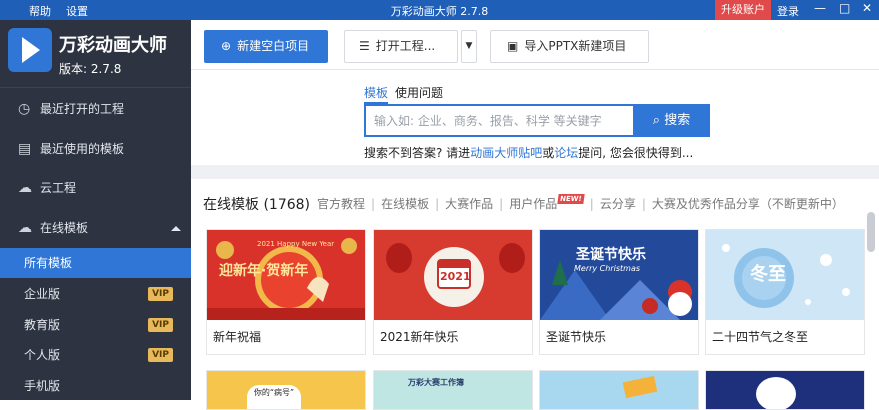 The image size is (879, 410). I want to click on sidebar-item-label: 最近打开的工程, so click(82, 109).